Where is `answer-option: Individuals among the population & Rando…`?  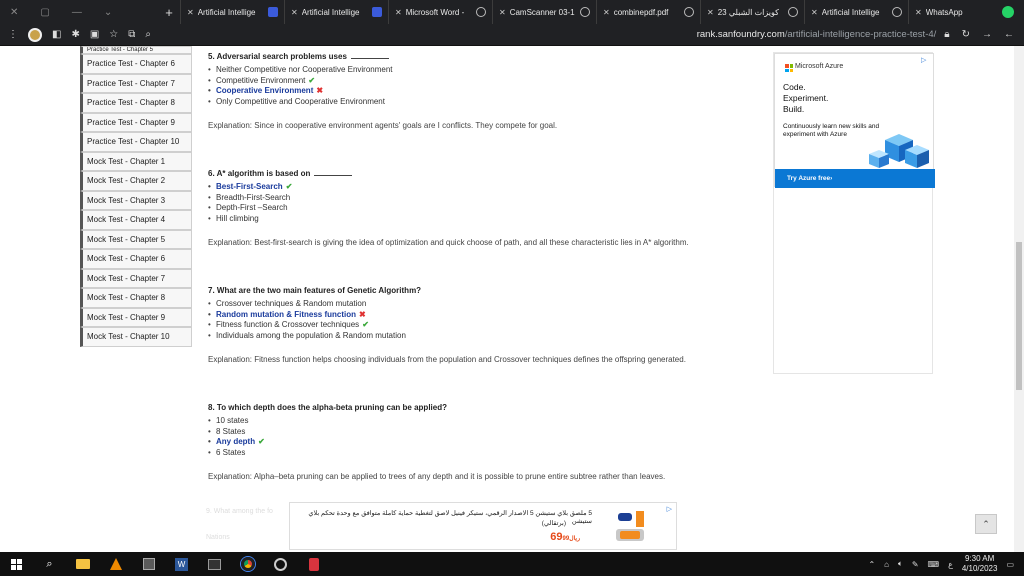 answer-option: Individuals among the population & Rando… is located at coordinates (447, 336).